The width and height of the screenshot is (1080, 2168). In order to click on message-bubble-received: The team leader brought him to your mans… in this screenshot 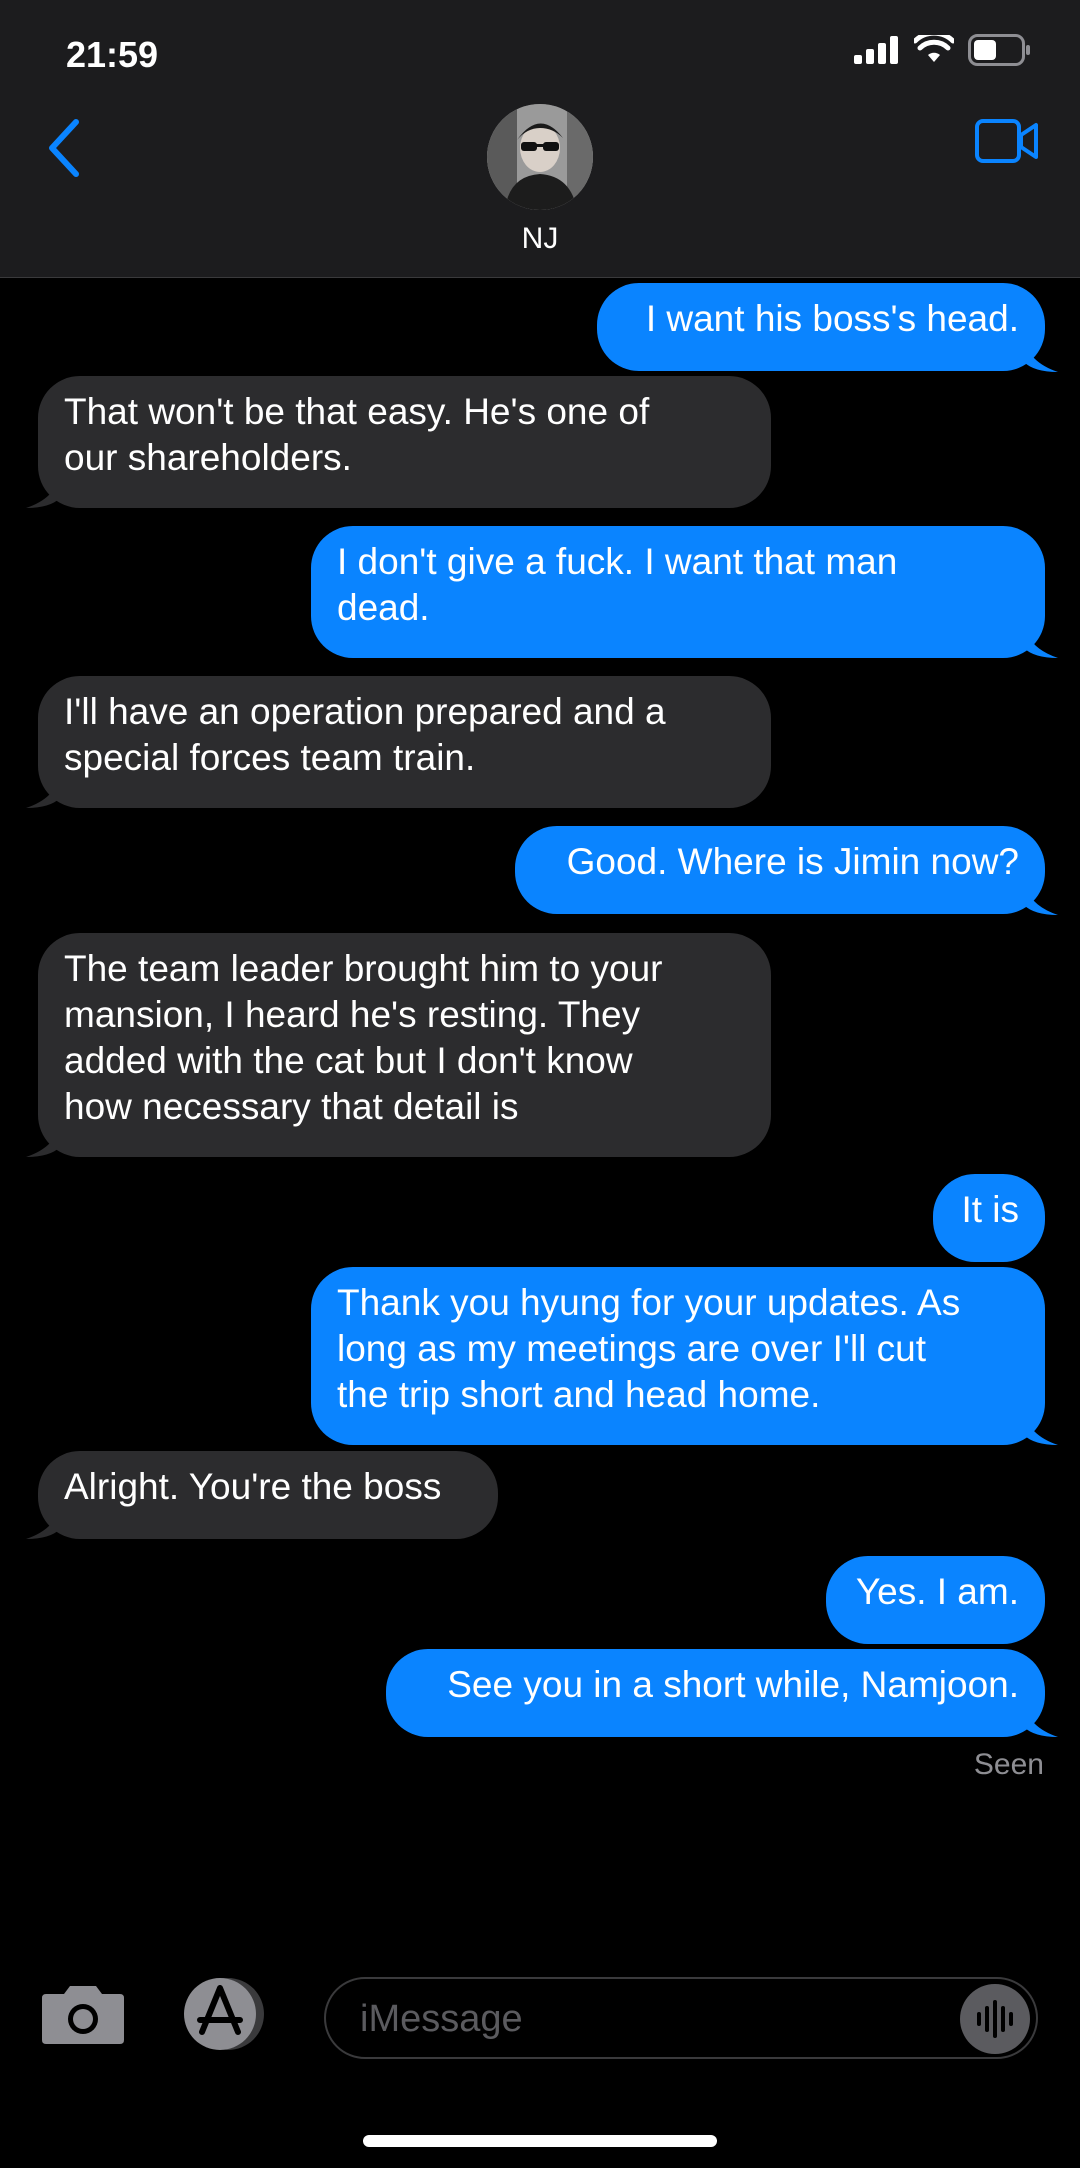, I will do `click(404, 1045)`.